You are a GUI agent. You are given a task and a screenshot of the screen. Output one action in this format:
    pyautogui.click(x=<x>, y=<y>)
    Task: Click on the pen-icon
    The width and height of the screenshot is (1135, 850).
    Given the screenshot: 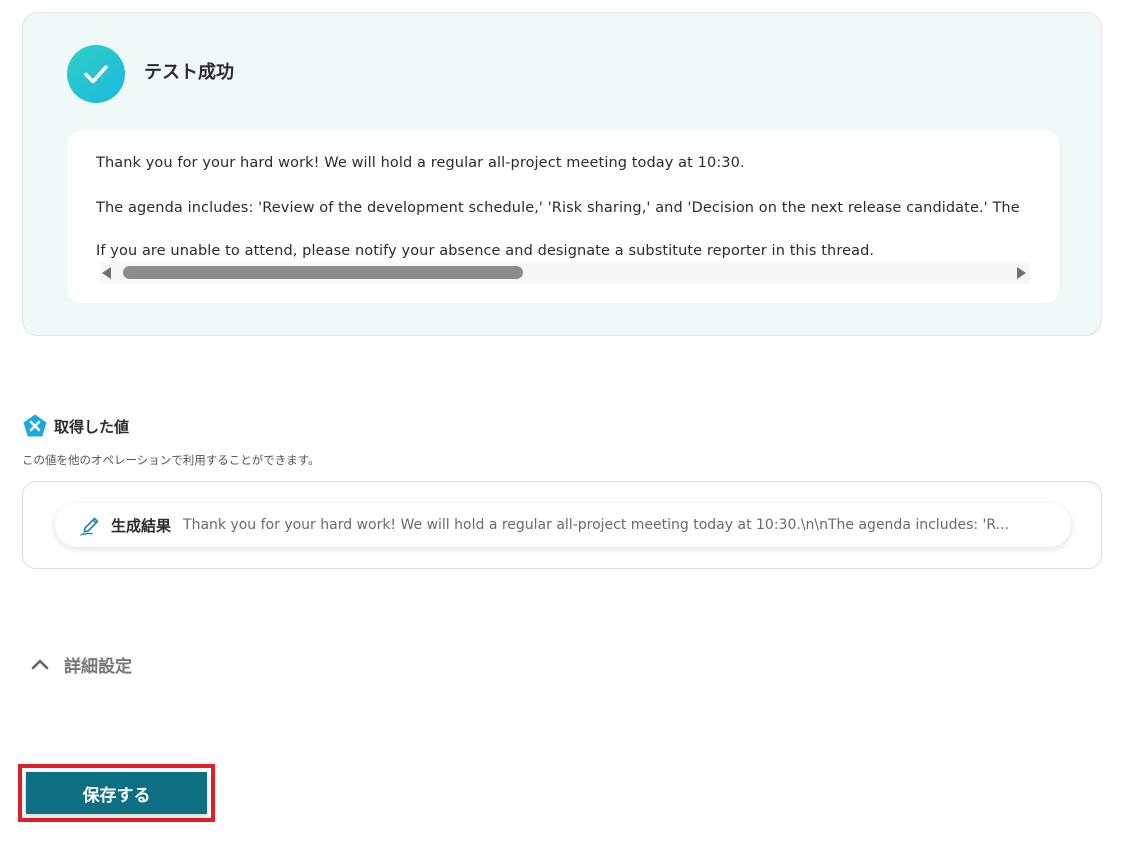 What is the action you would take?
    pyautogui.click(x=89, y=526)
    